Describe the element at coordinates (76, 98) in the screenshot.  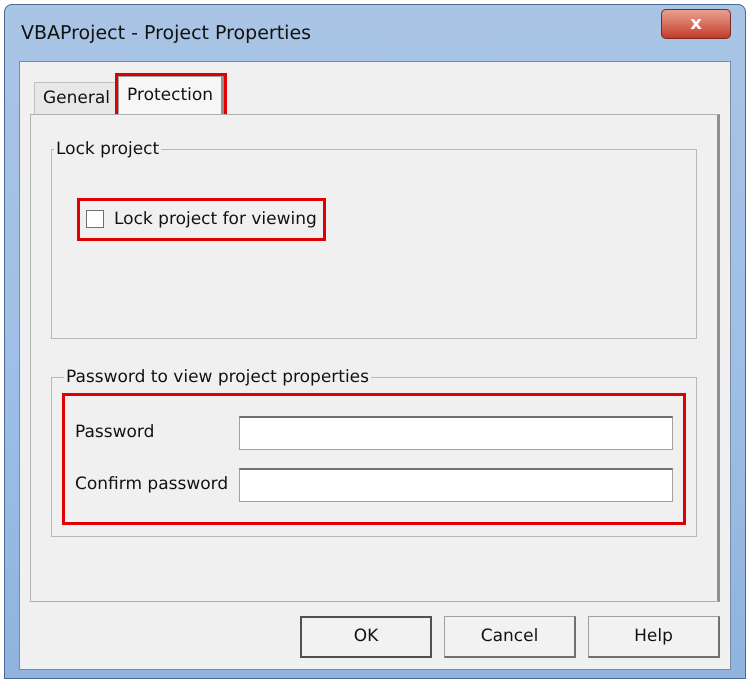
I see `tab: General` at that location.